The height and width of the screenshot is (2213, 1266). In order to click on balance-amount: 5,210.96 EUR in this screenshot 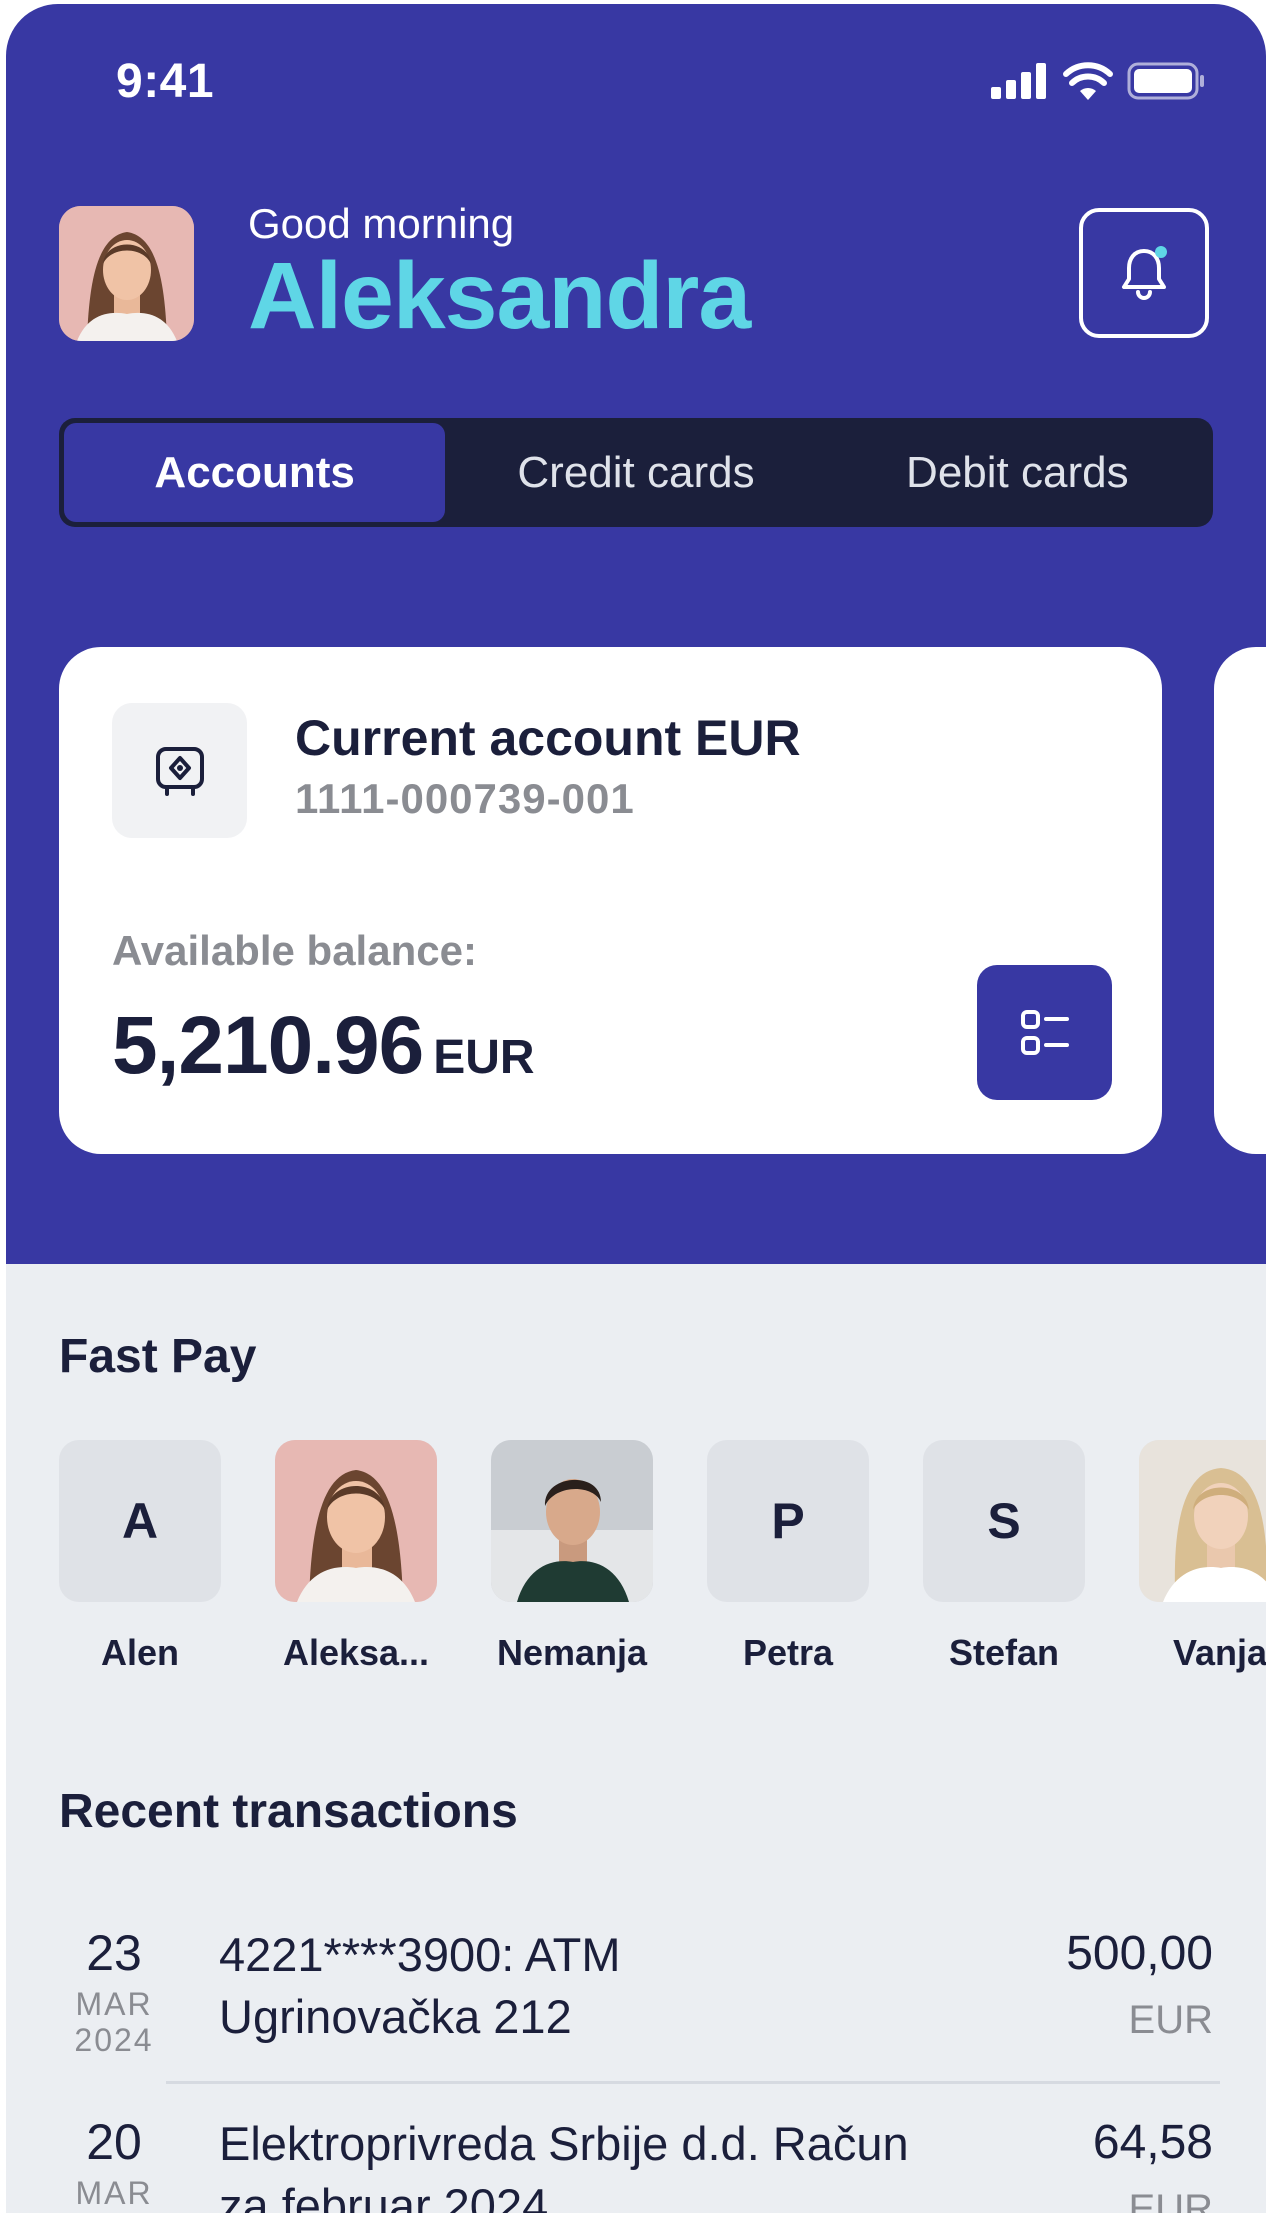, I will do `click(323, 1046)`.